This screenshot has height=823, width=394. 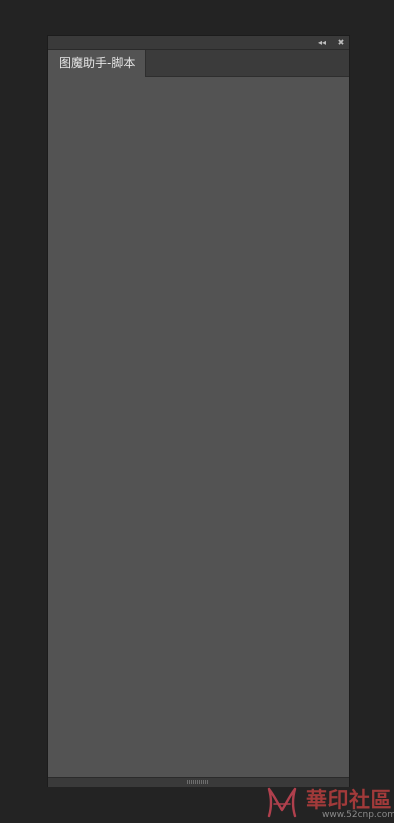 I want to click on collapse-panel-icon: ◂◂, so click(x=322, y=42).